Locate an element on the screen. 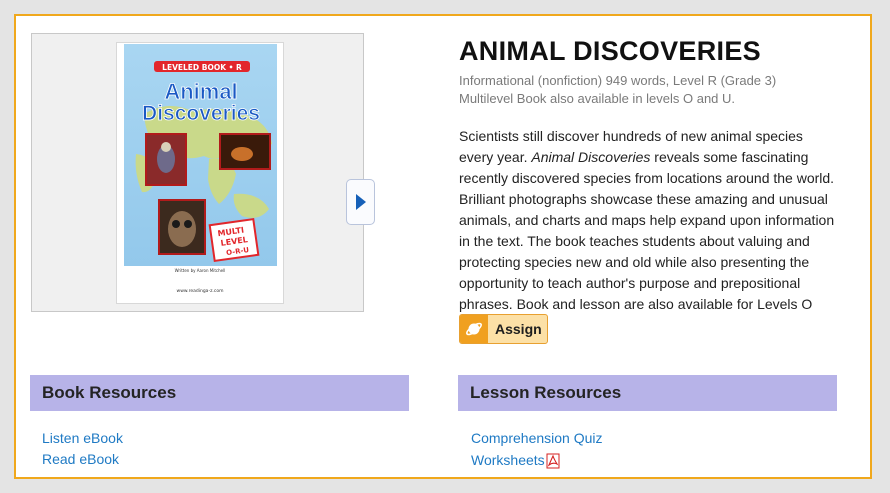 This screenshot has width=890, height=493. cover-title-line1: Animal is located at coordinates (200, 91).